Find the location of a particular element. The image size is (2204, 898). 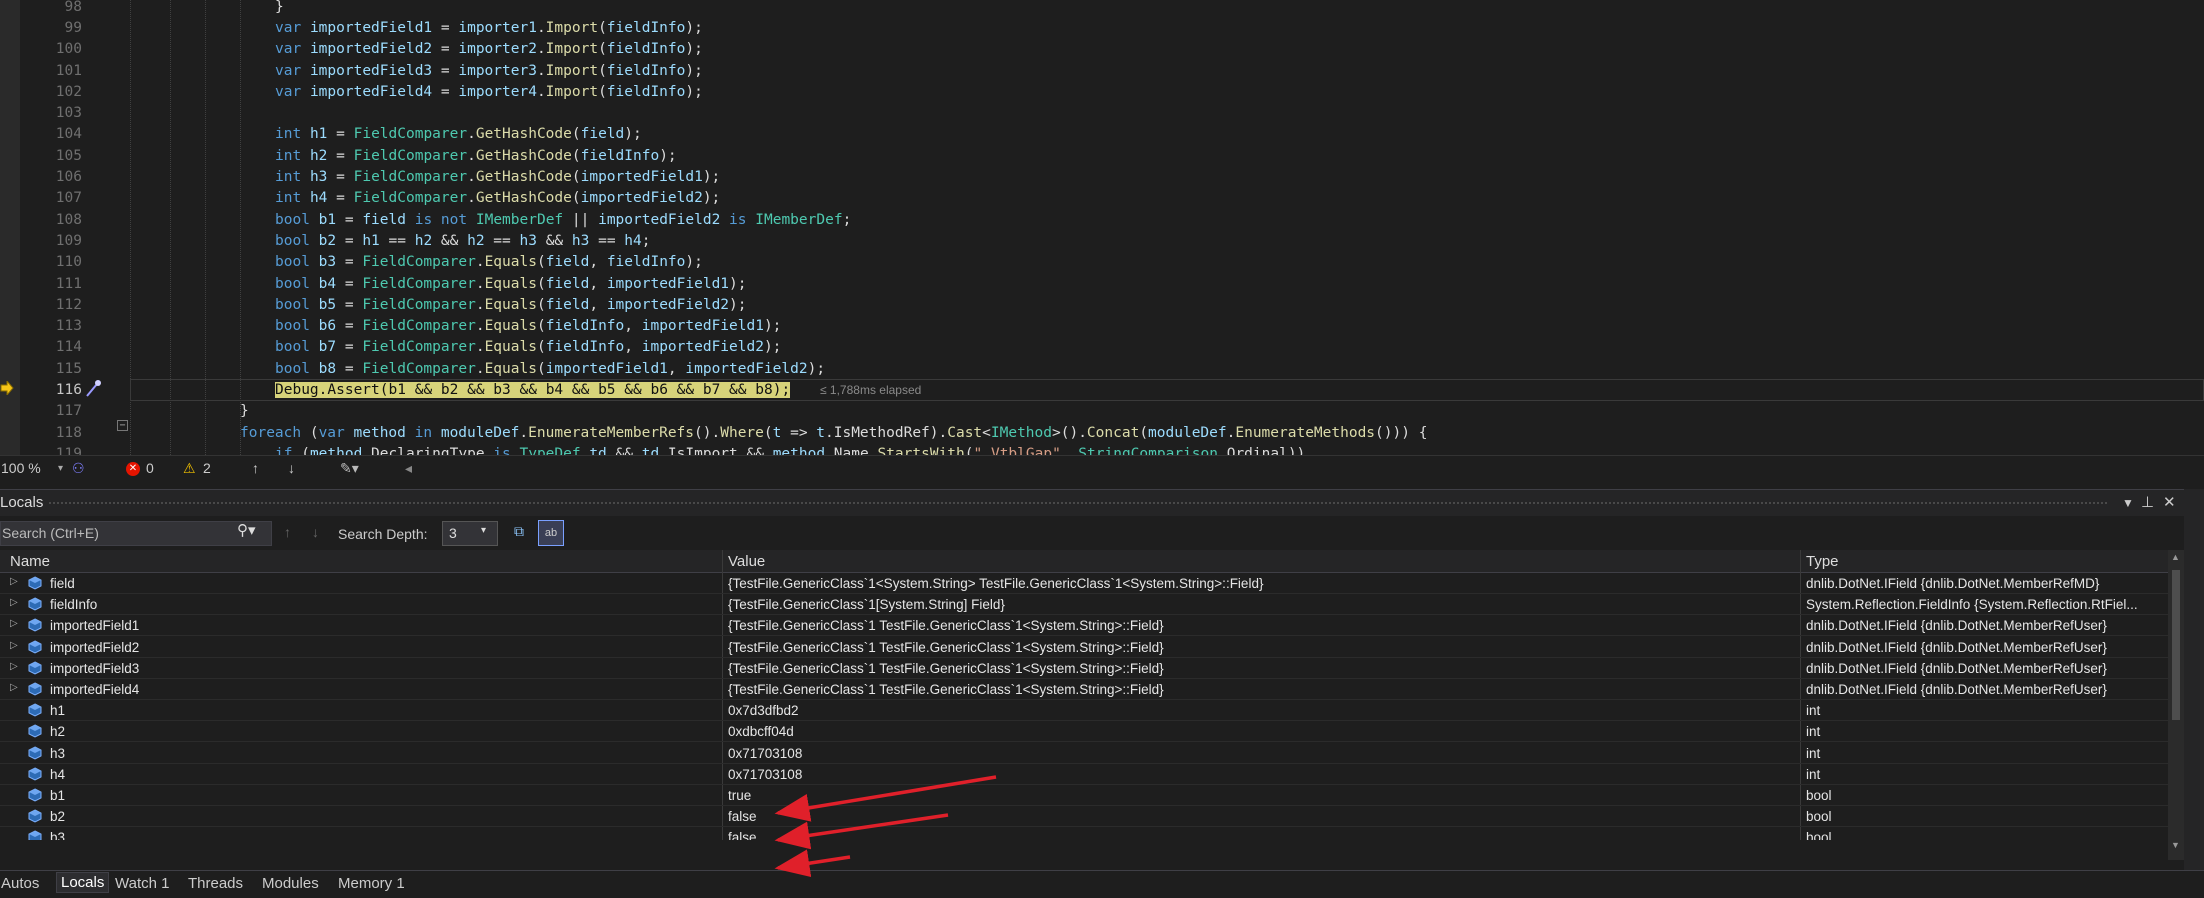

code-line: 117} is located at coordinates (1102, 411).